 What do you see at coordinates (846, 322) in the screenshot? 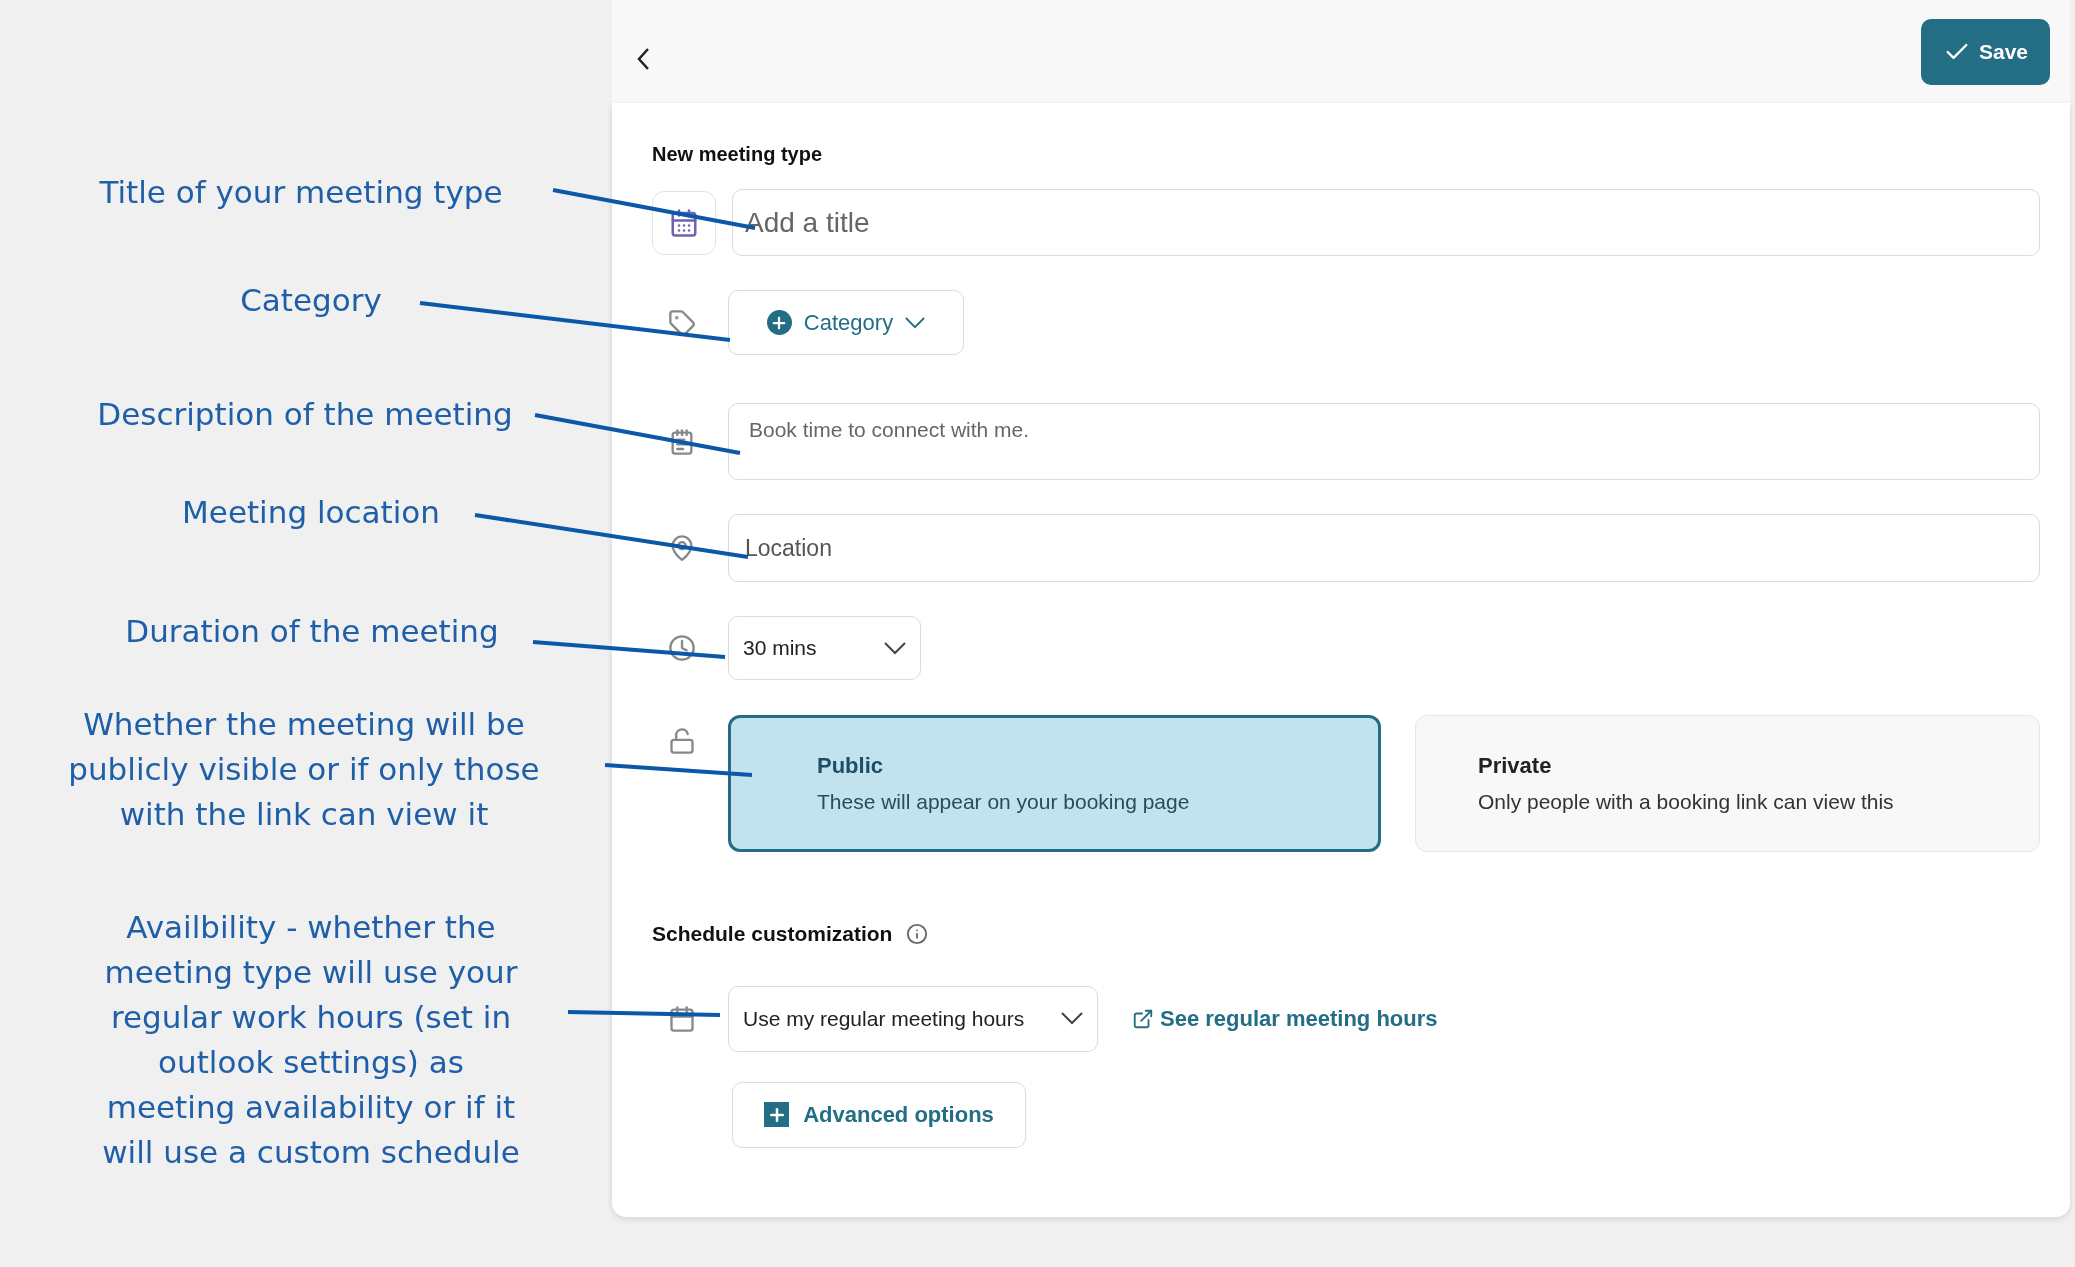
I see `category-button: Category` at bounding box center [846, 322].